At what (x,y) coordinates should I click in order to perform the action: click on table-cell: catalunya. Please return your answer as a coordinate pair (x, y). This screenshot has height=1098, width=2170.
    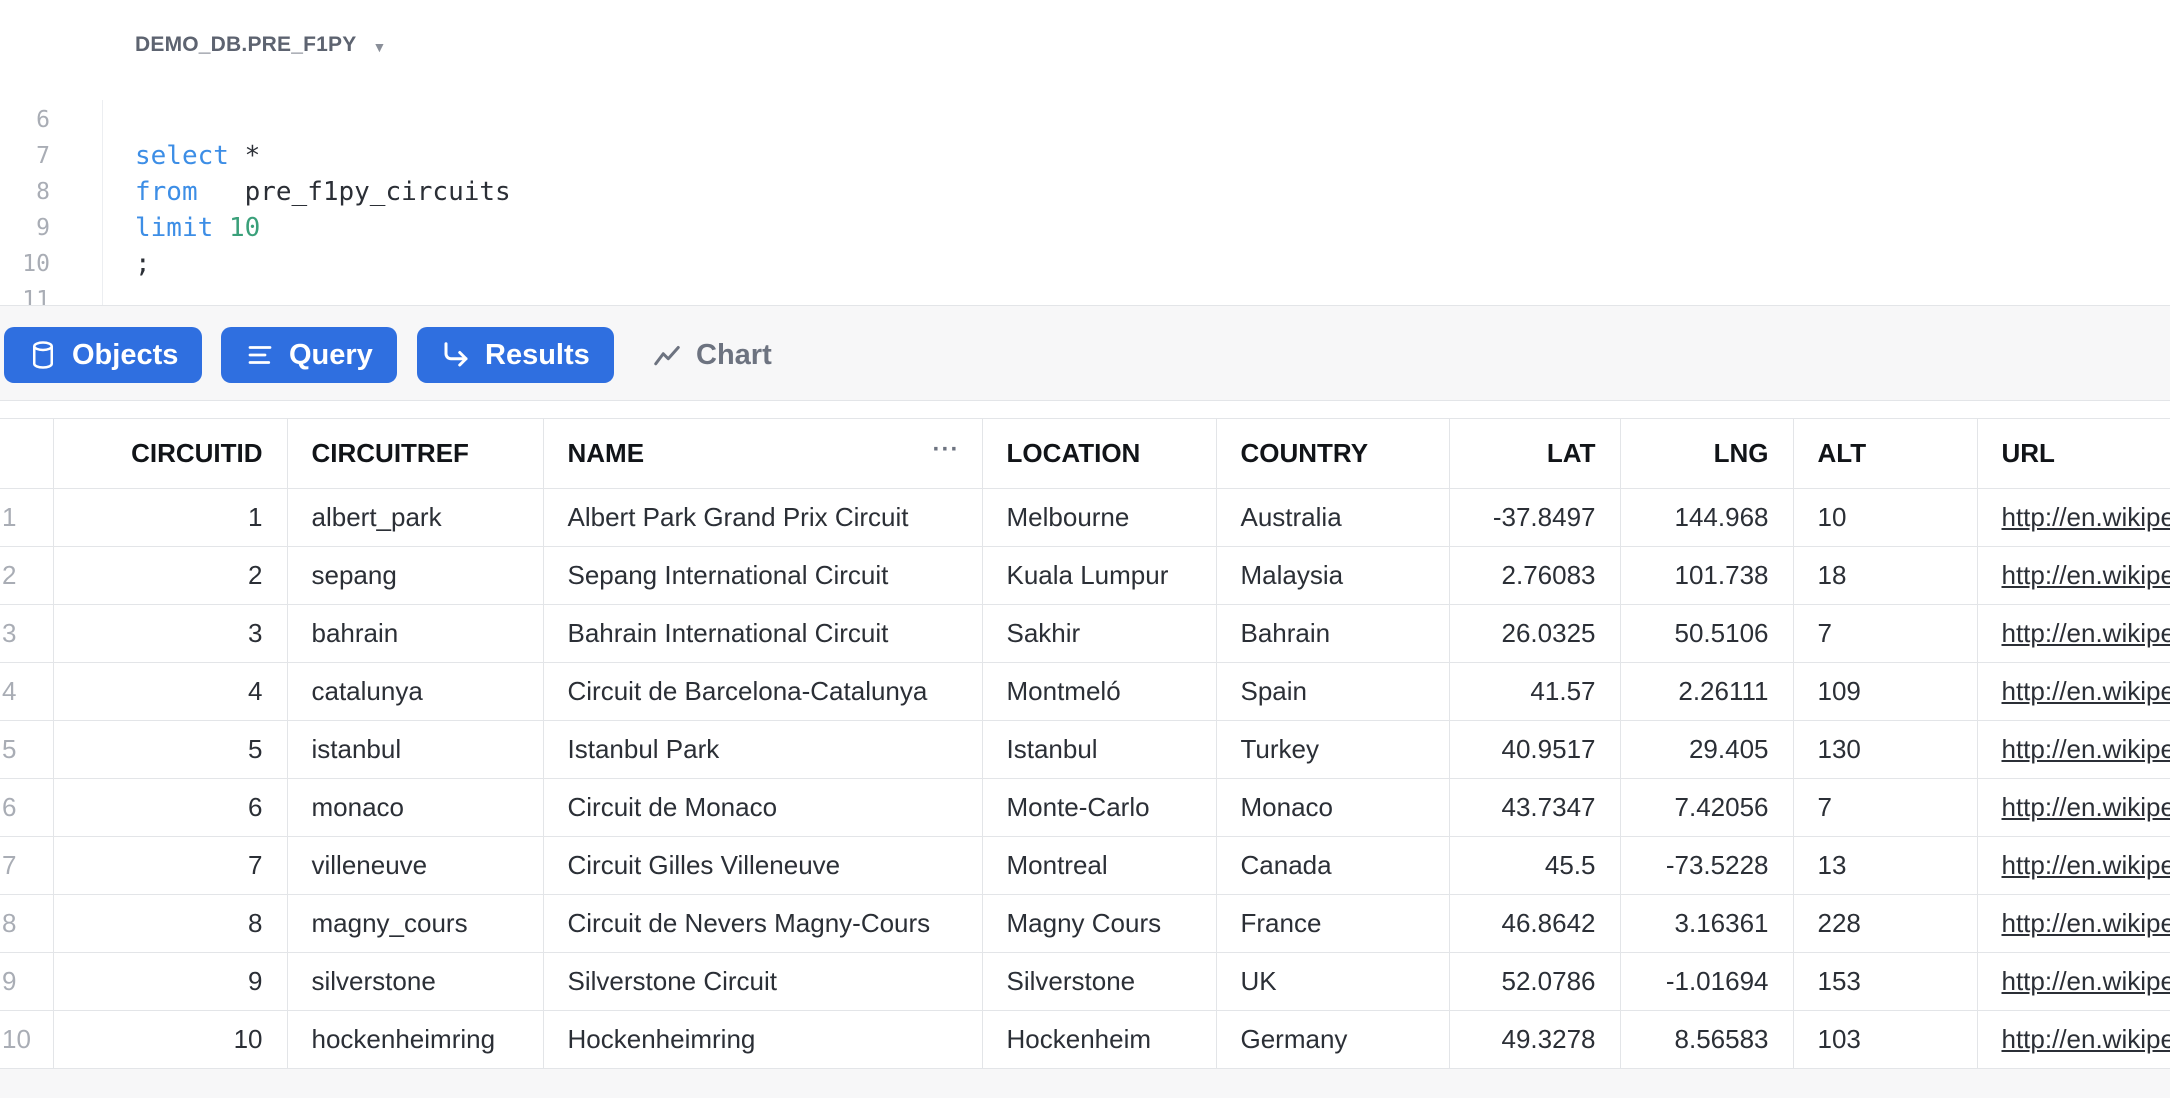
    Looking at the image, I should click on (415, 691).